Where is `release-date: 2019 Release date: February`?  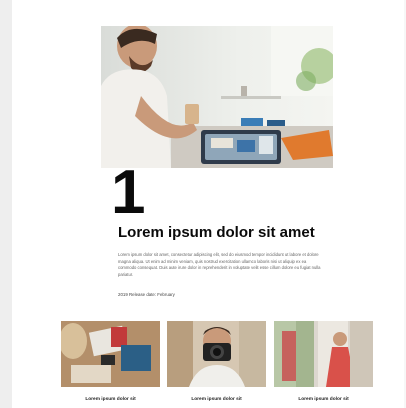
release-date: 2019 Release date: February is located at coordinates (146, 294).